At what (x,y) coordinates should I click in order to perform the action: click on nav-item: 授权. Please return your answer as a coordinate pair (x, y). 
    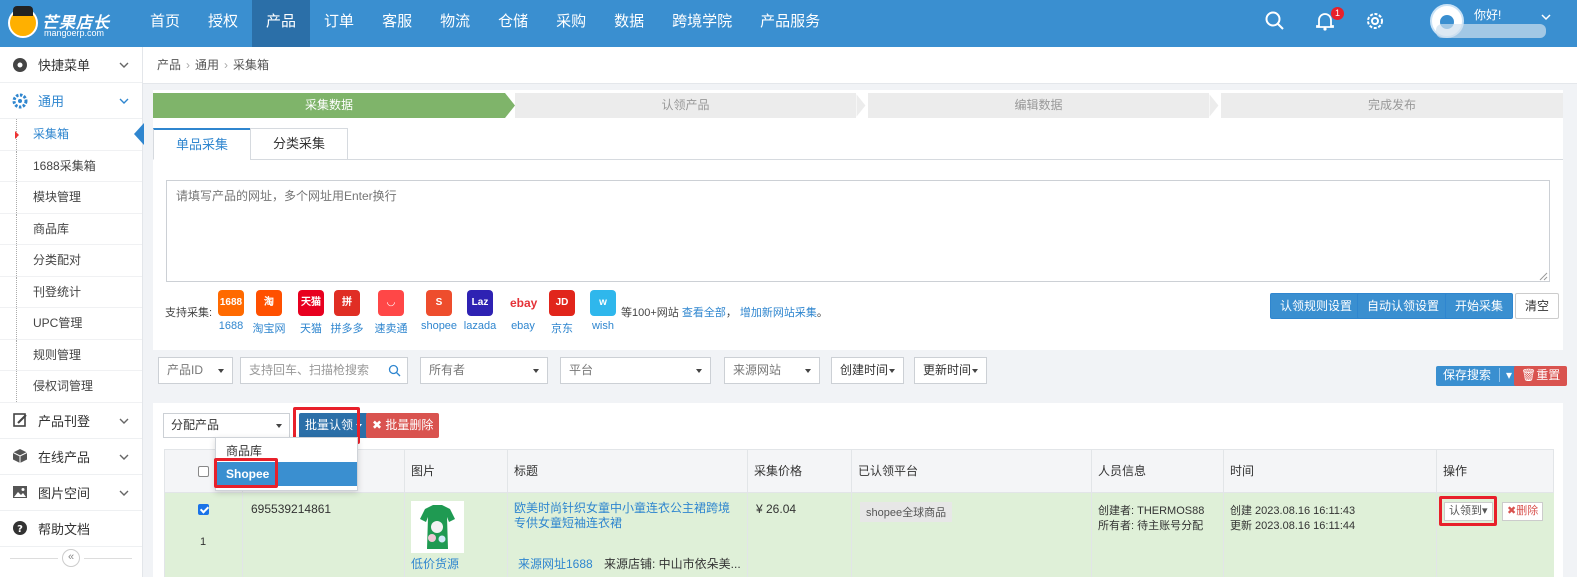
    Looking at the image, I should click on (223, 23).